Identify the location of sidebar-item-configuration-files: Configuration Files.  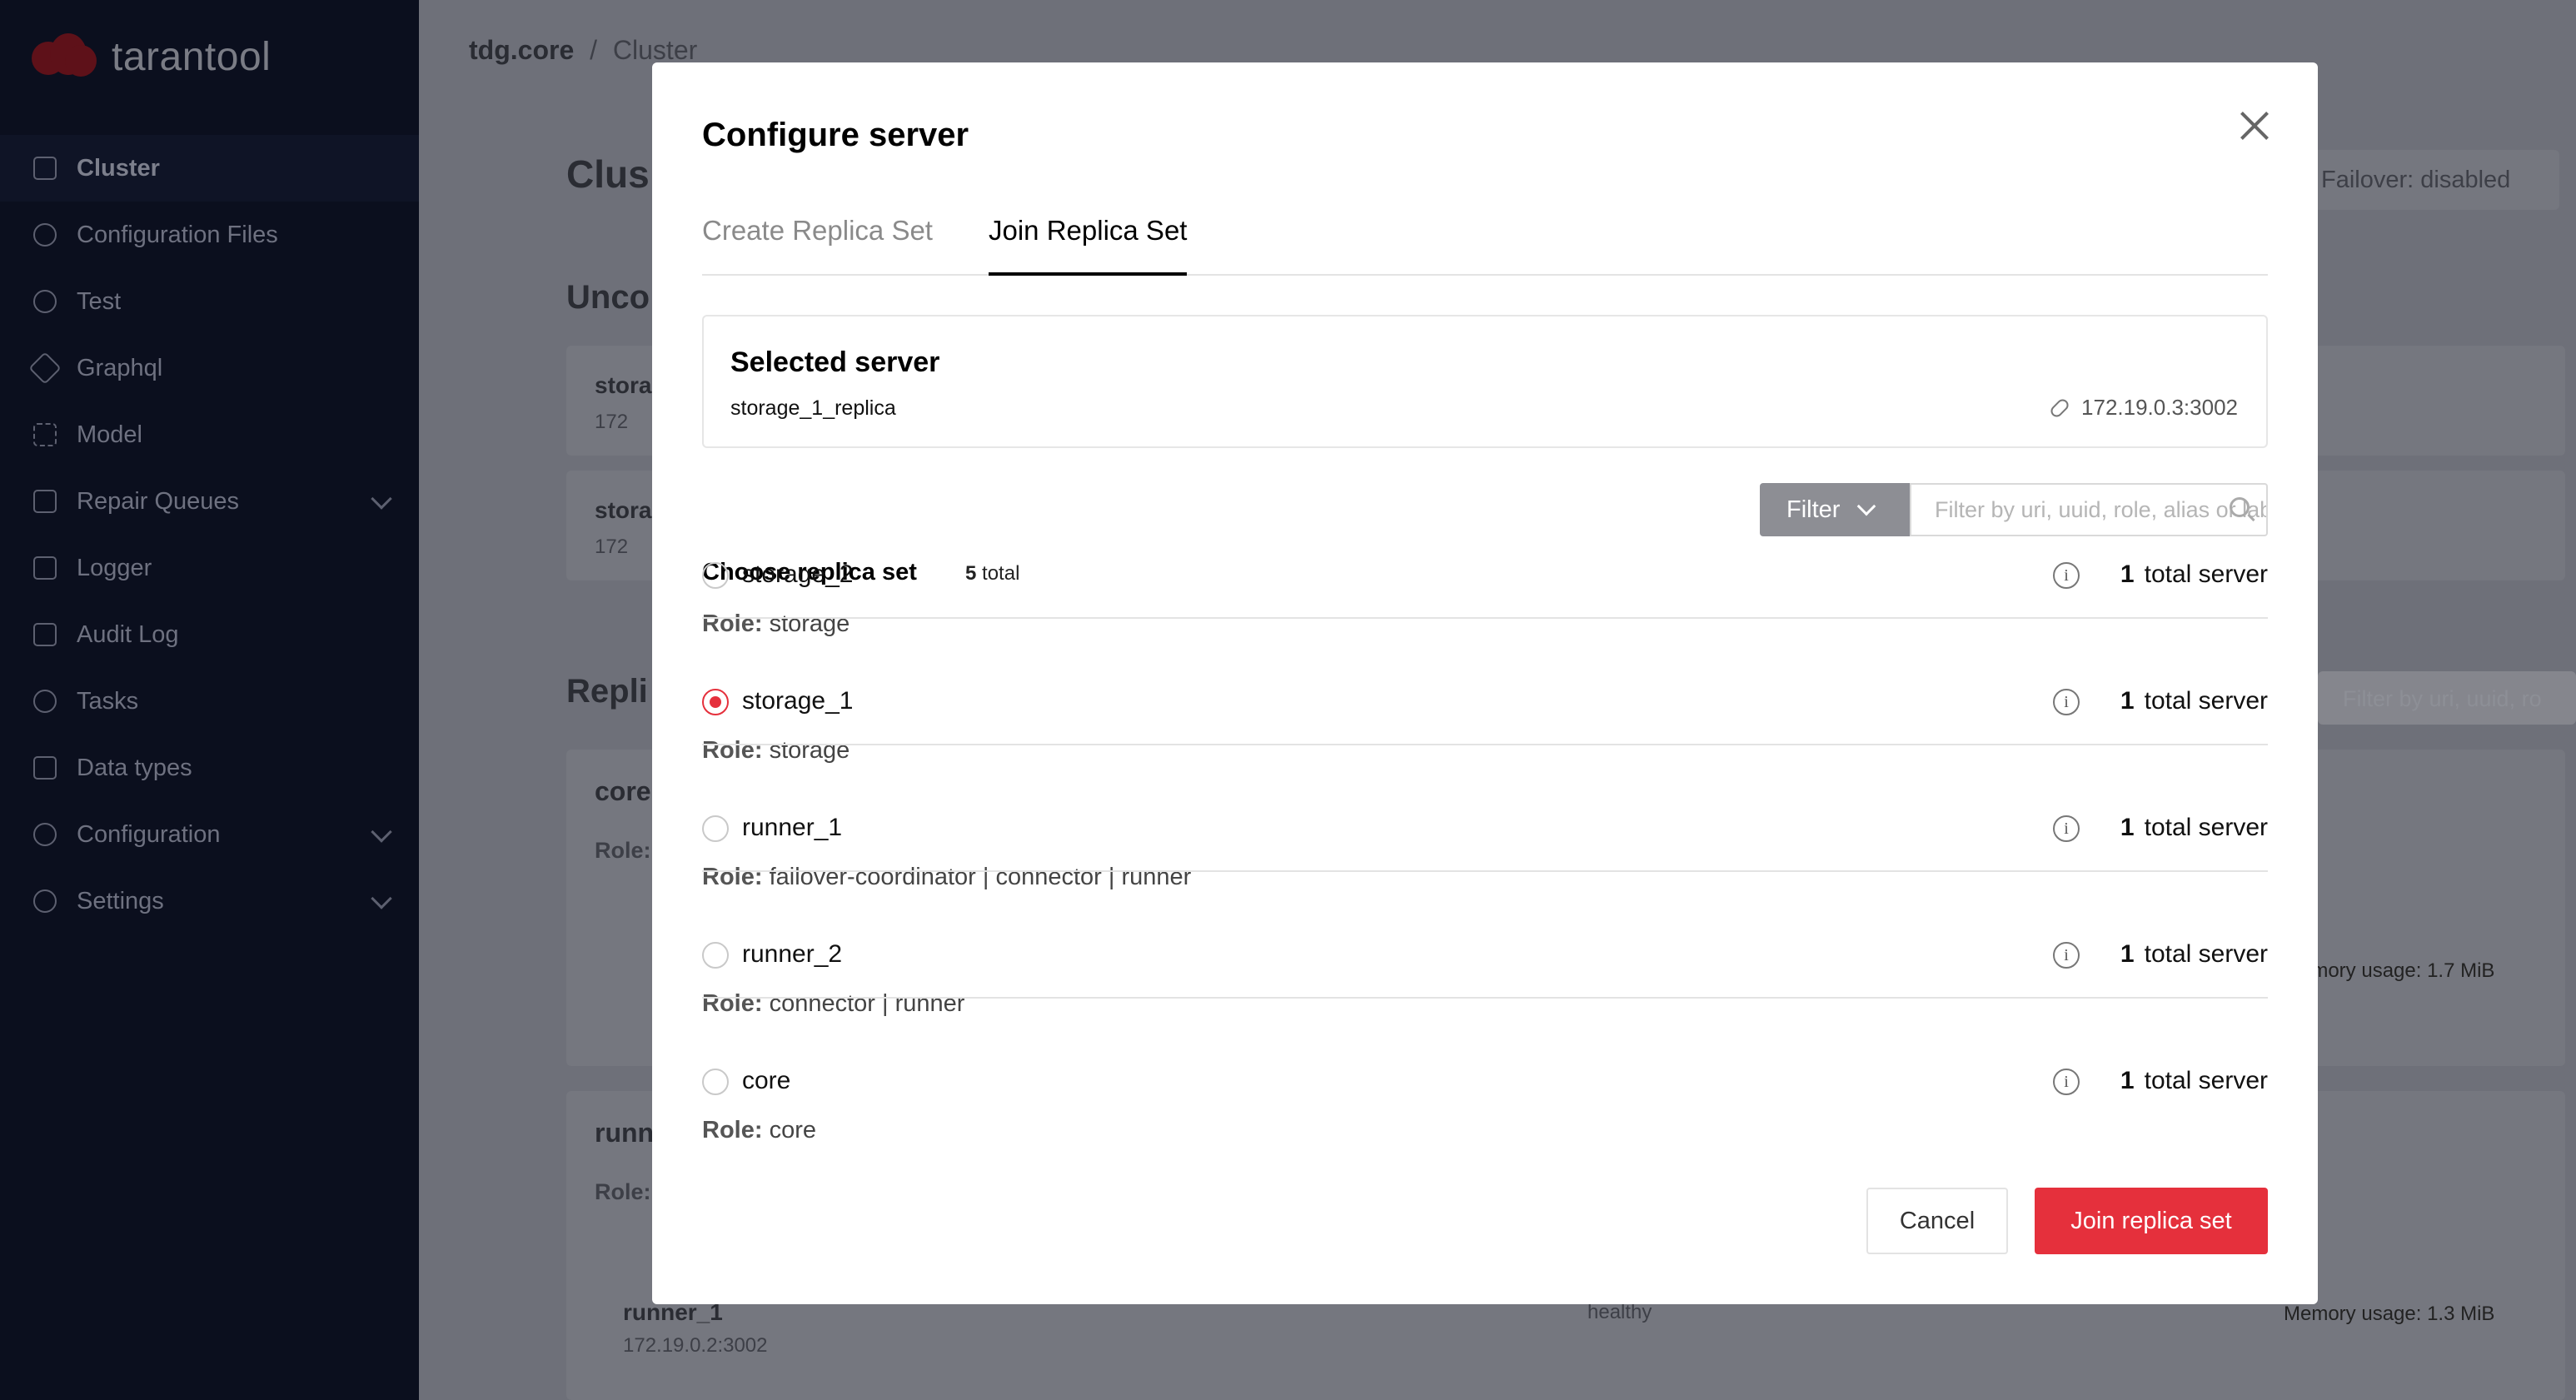
(209, 235).